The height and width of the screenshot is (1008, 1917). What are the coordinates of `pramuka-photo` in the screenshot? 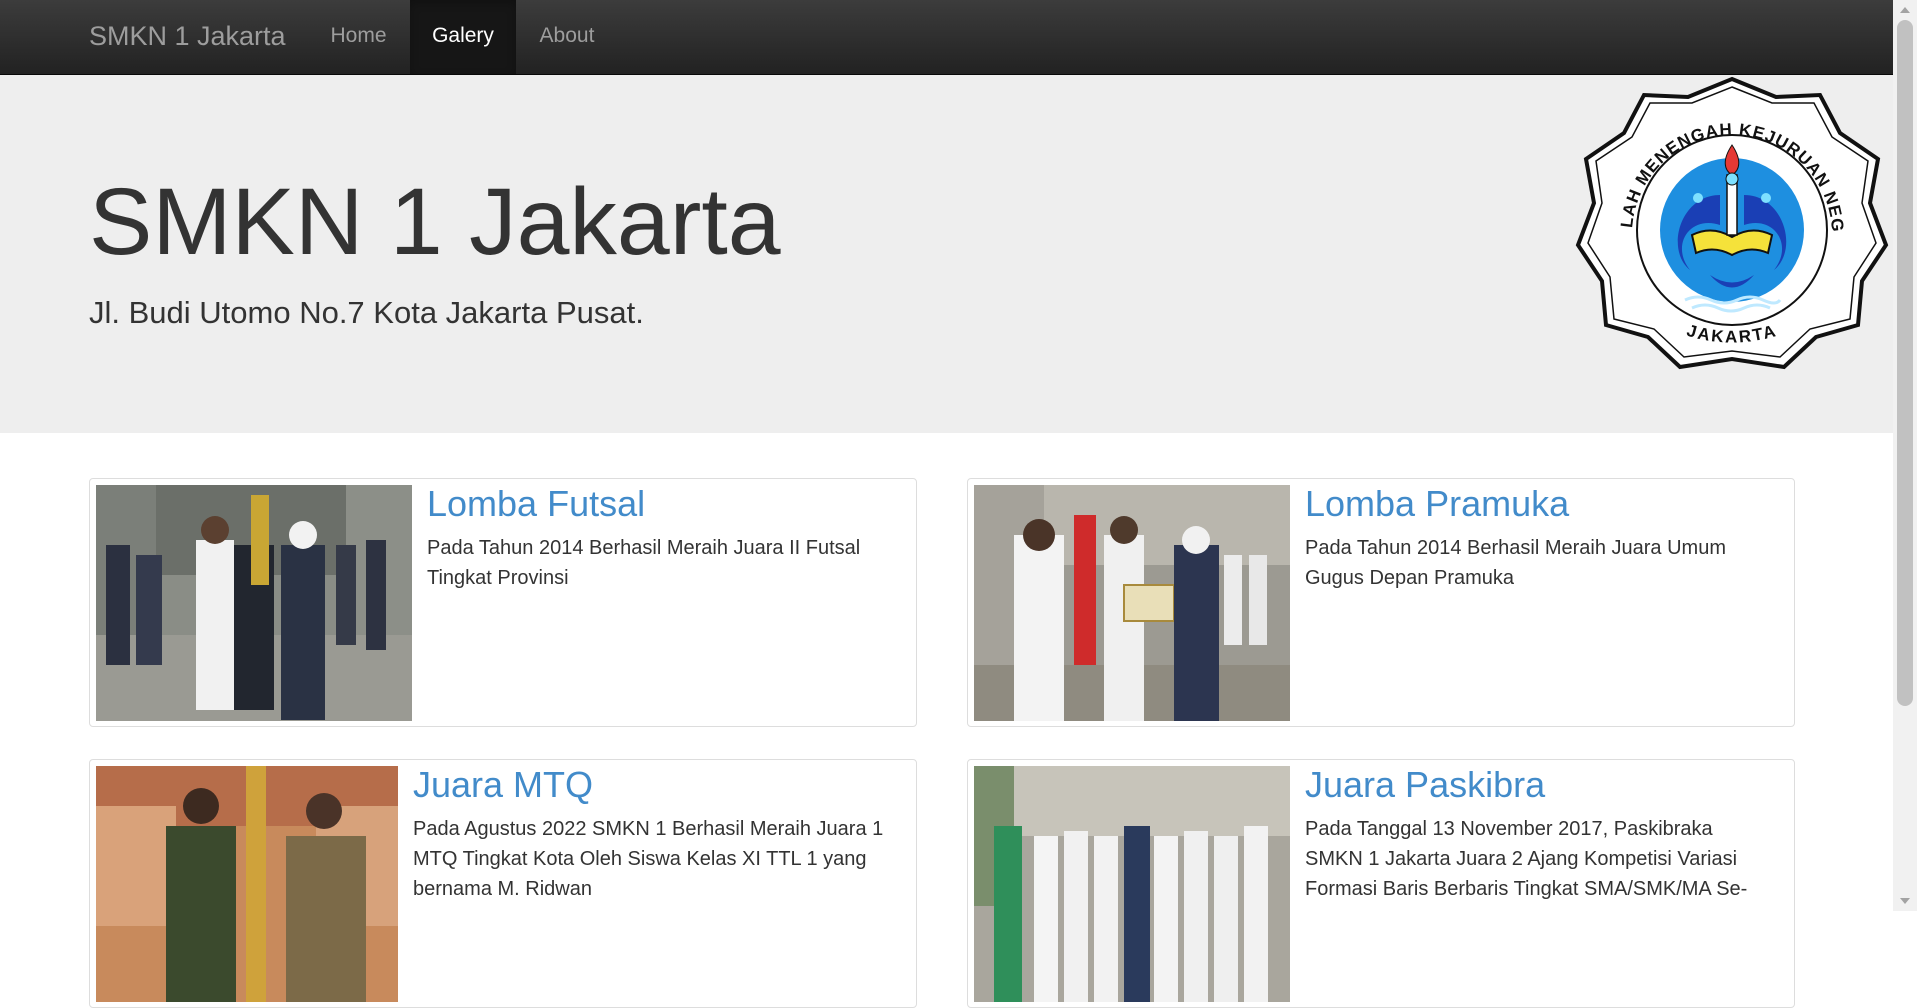 It's located at (1132, 603).